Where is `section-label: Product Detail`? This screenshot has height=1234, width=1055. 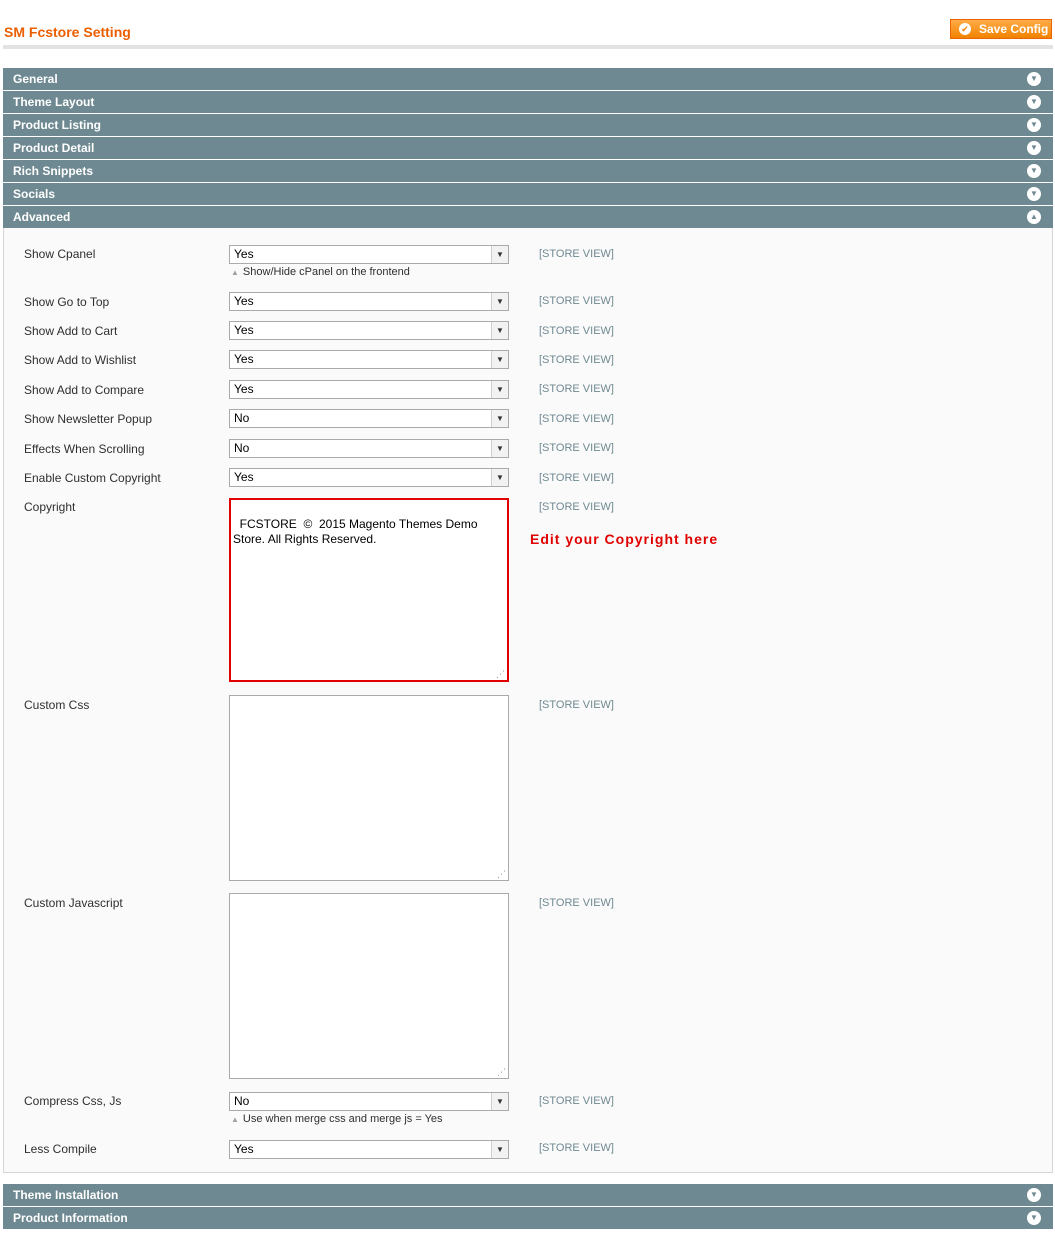 section-label: Product Detail is located at coordinates (54, 148).